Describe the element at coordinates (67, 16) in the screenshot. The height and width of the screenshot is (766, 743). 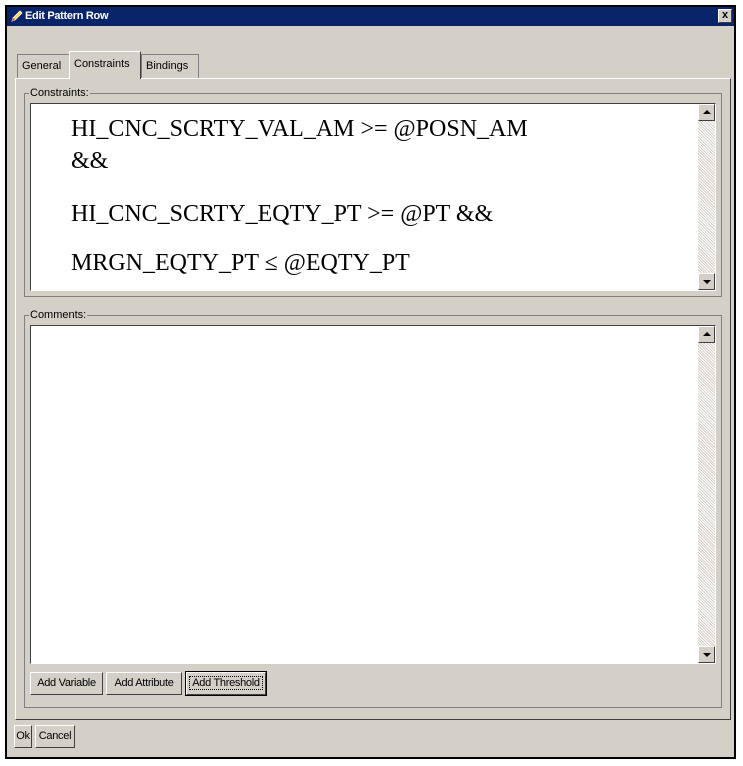
I see `window-title: Edit Pattern Row` at that location.